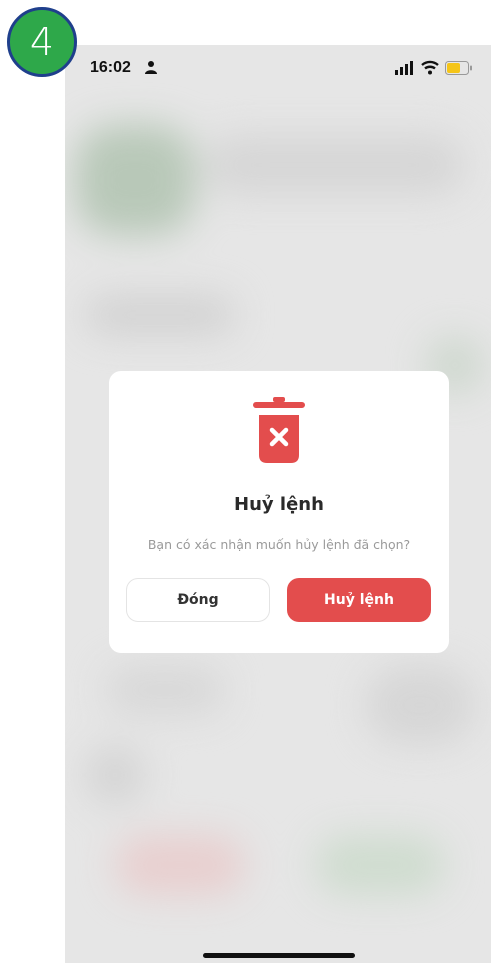 The height and width of the screenshot is (963, 491). What do you see at coordinates (279, 430) in the screenshot?
I see `trash-delete-icon` at bounding box center [279, 430].